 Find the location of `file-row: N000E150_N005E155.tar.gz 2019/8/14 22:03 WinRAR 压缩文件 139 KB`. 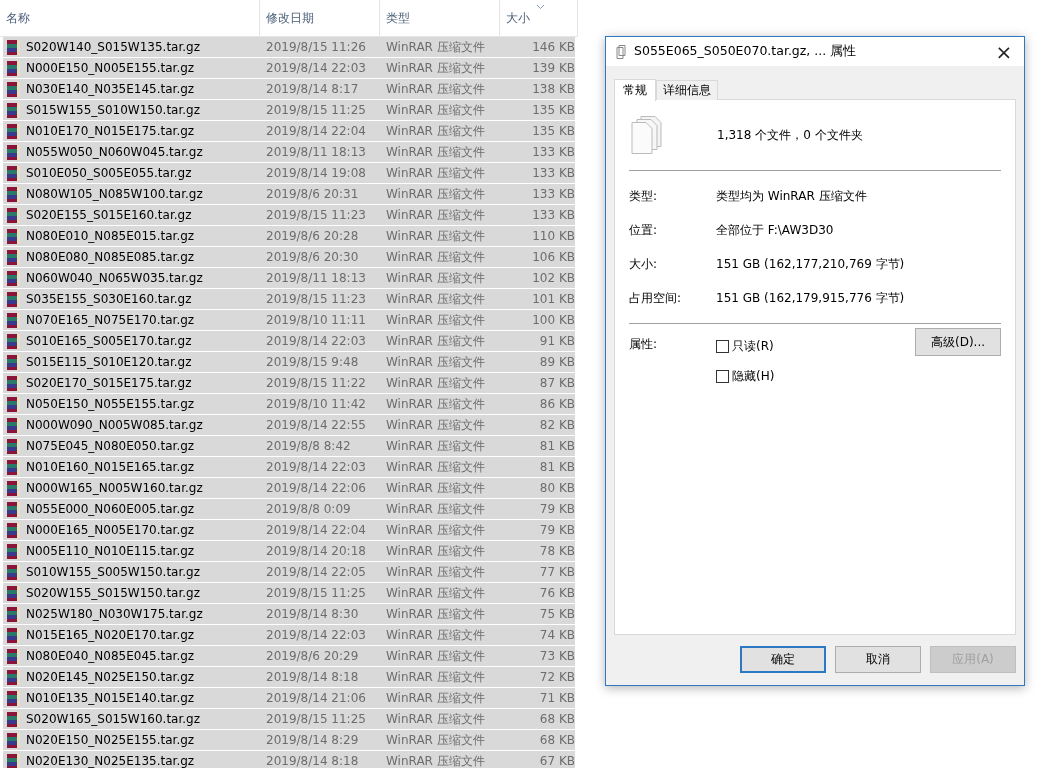

file-row: N000E150_N005E155.tar.gz 2019/8/14 22:03 WinRAR 压缩文件 139 KB is located at coordinates (289, 68).